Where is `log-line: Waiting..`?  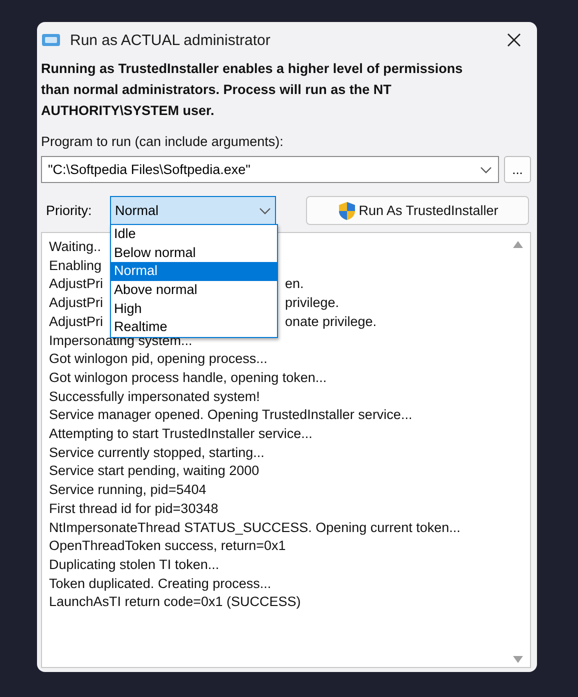
log-line: Waiting.. is located at coordinates (75, 247).